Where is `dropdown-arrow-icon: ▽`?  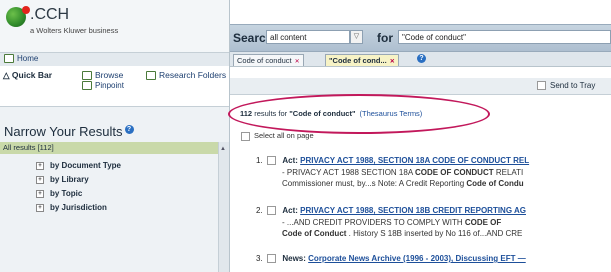
dropdown-arrow-icon: ▽ is located at coordinates (356, 37).